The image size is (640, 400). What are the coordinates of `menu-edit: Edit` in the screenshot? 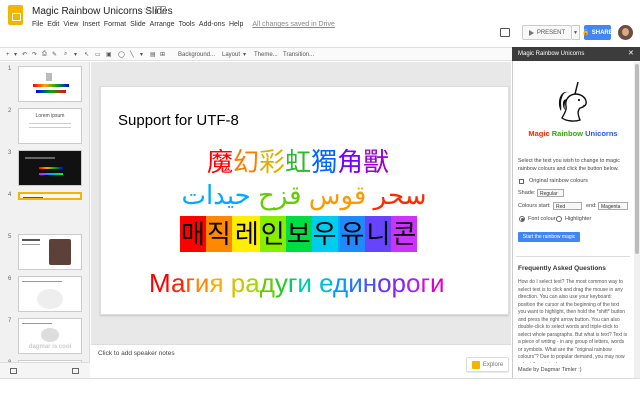 It's located at (55, 27).